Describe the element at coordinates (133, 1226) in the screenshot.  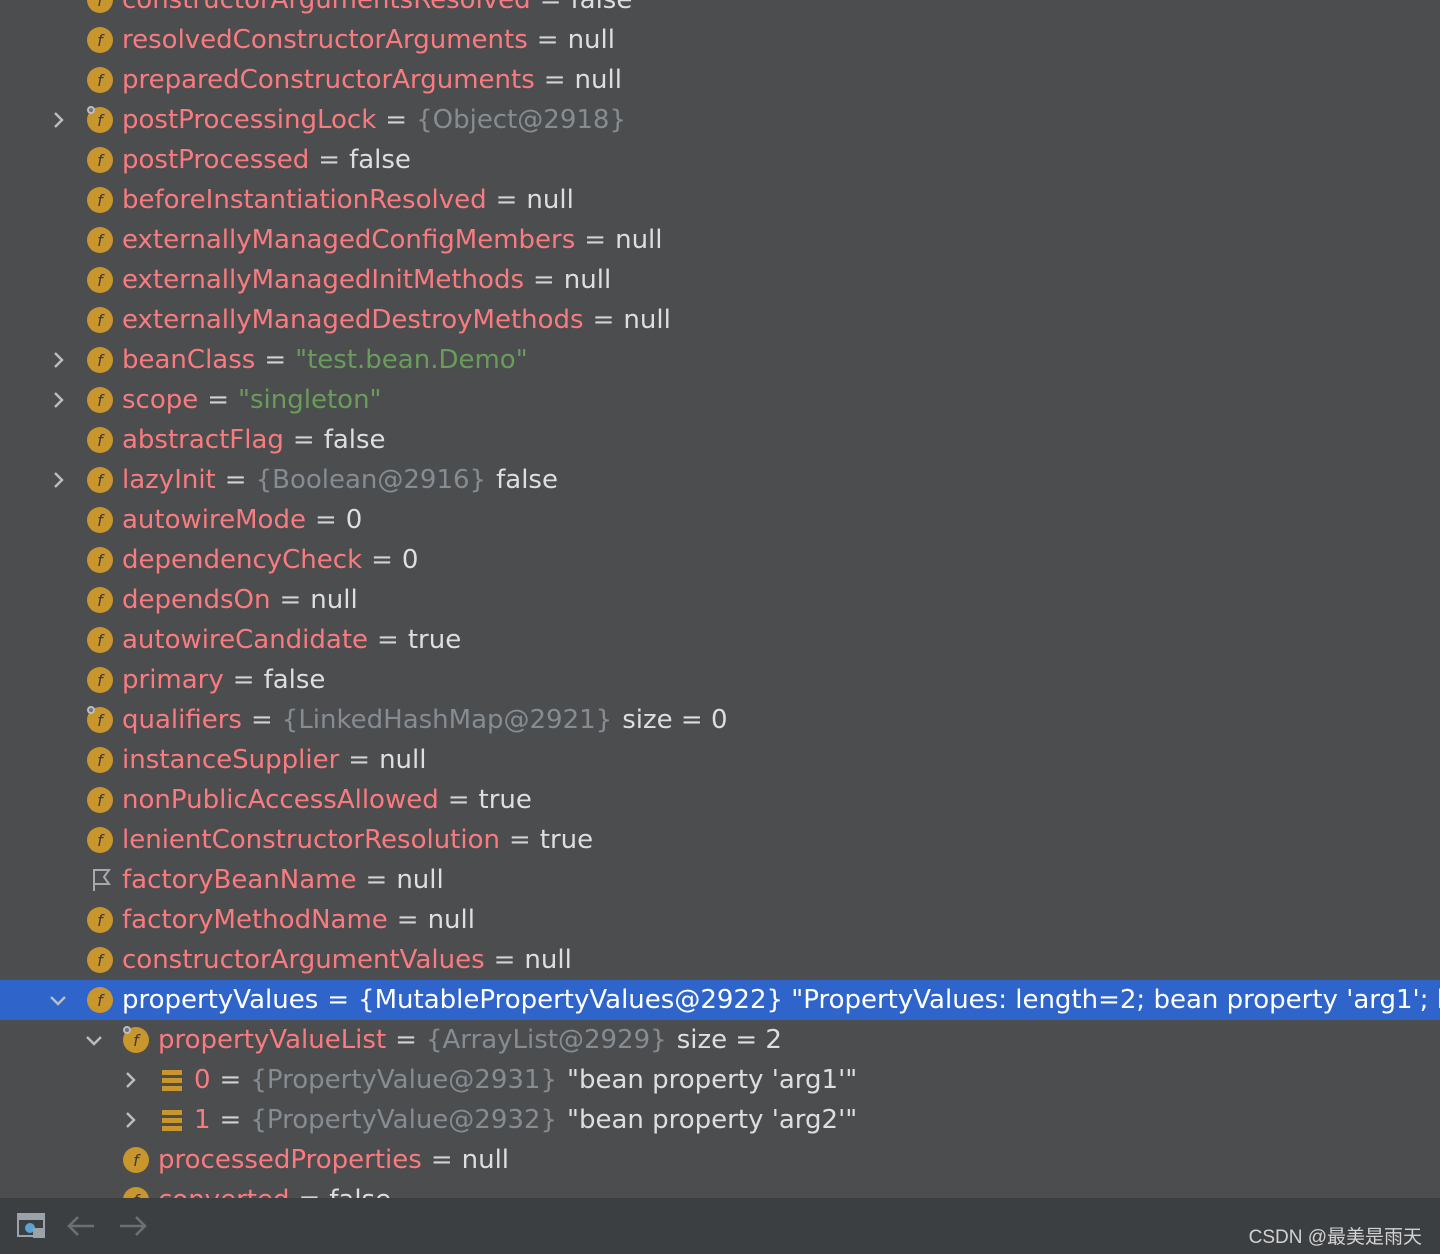
I see `forward-arrow-icon` at that location.